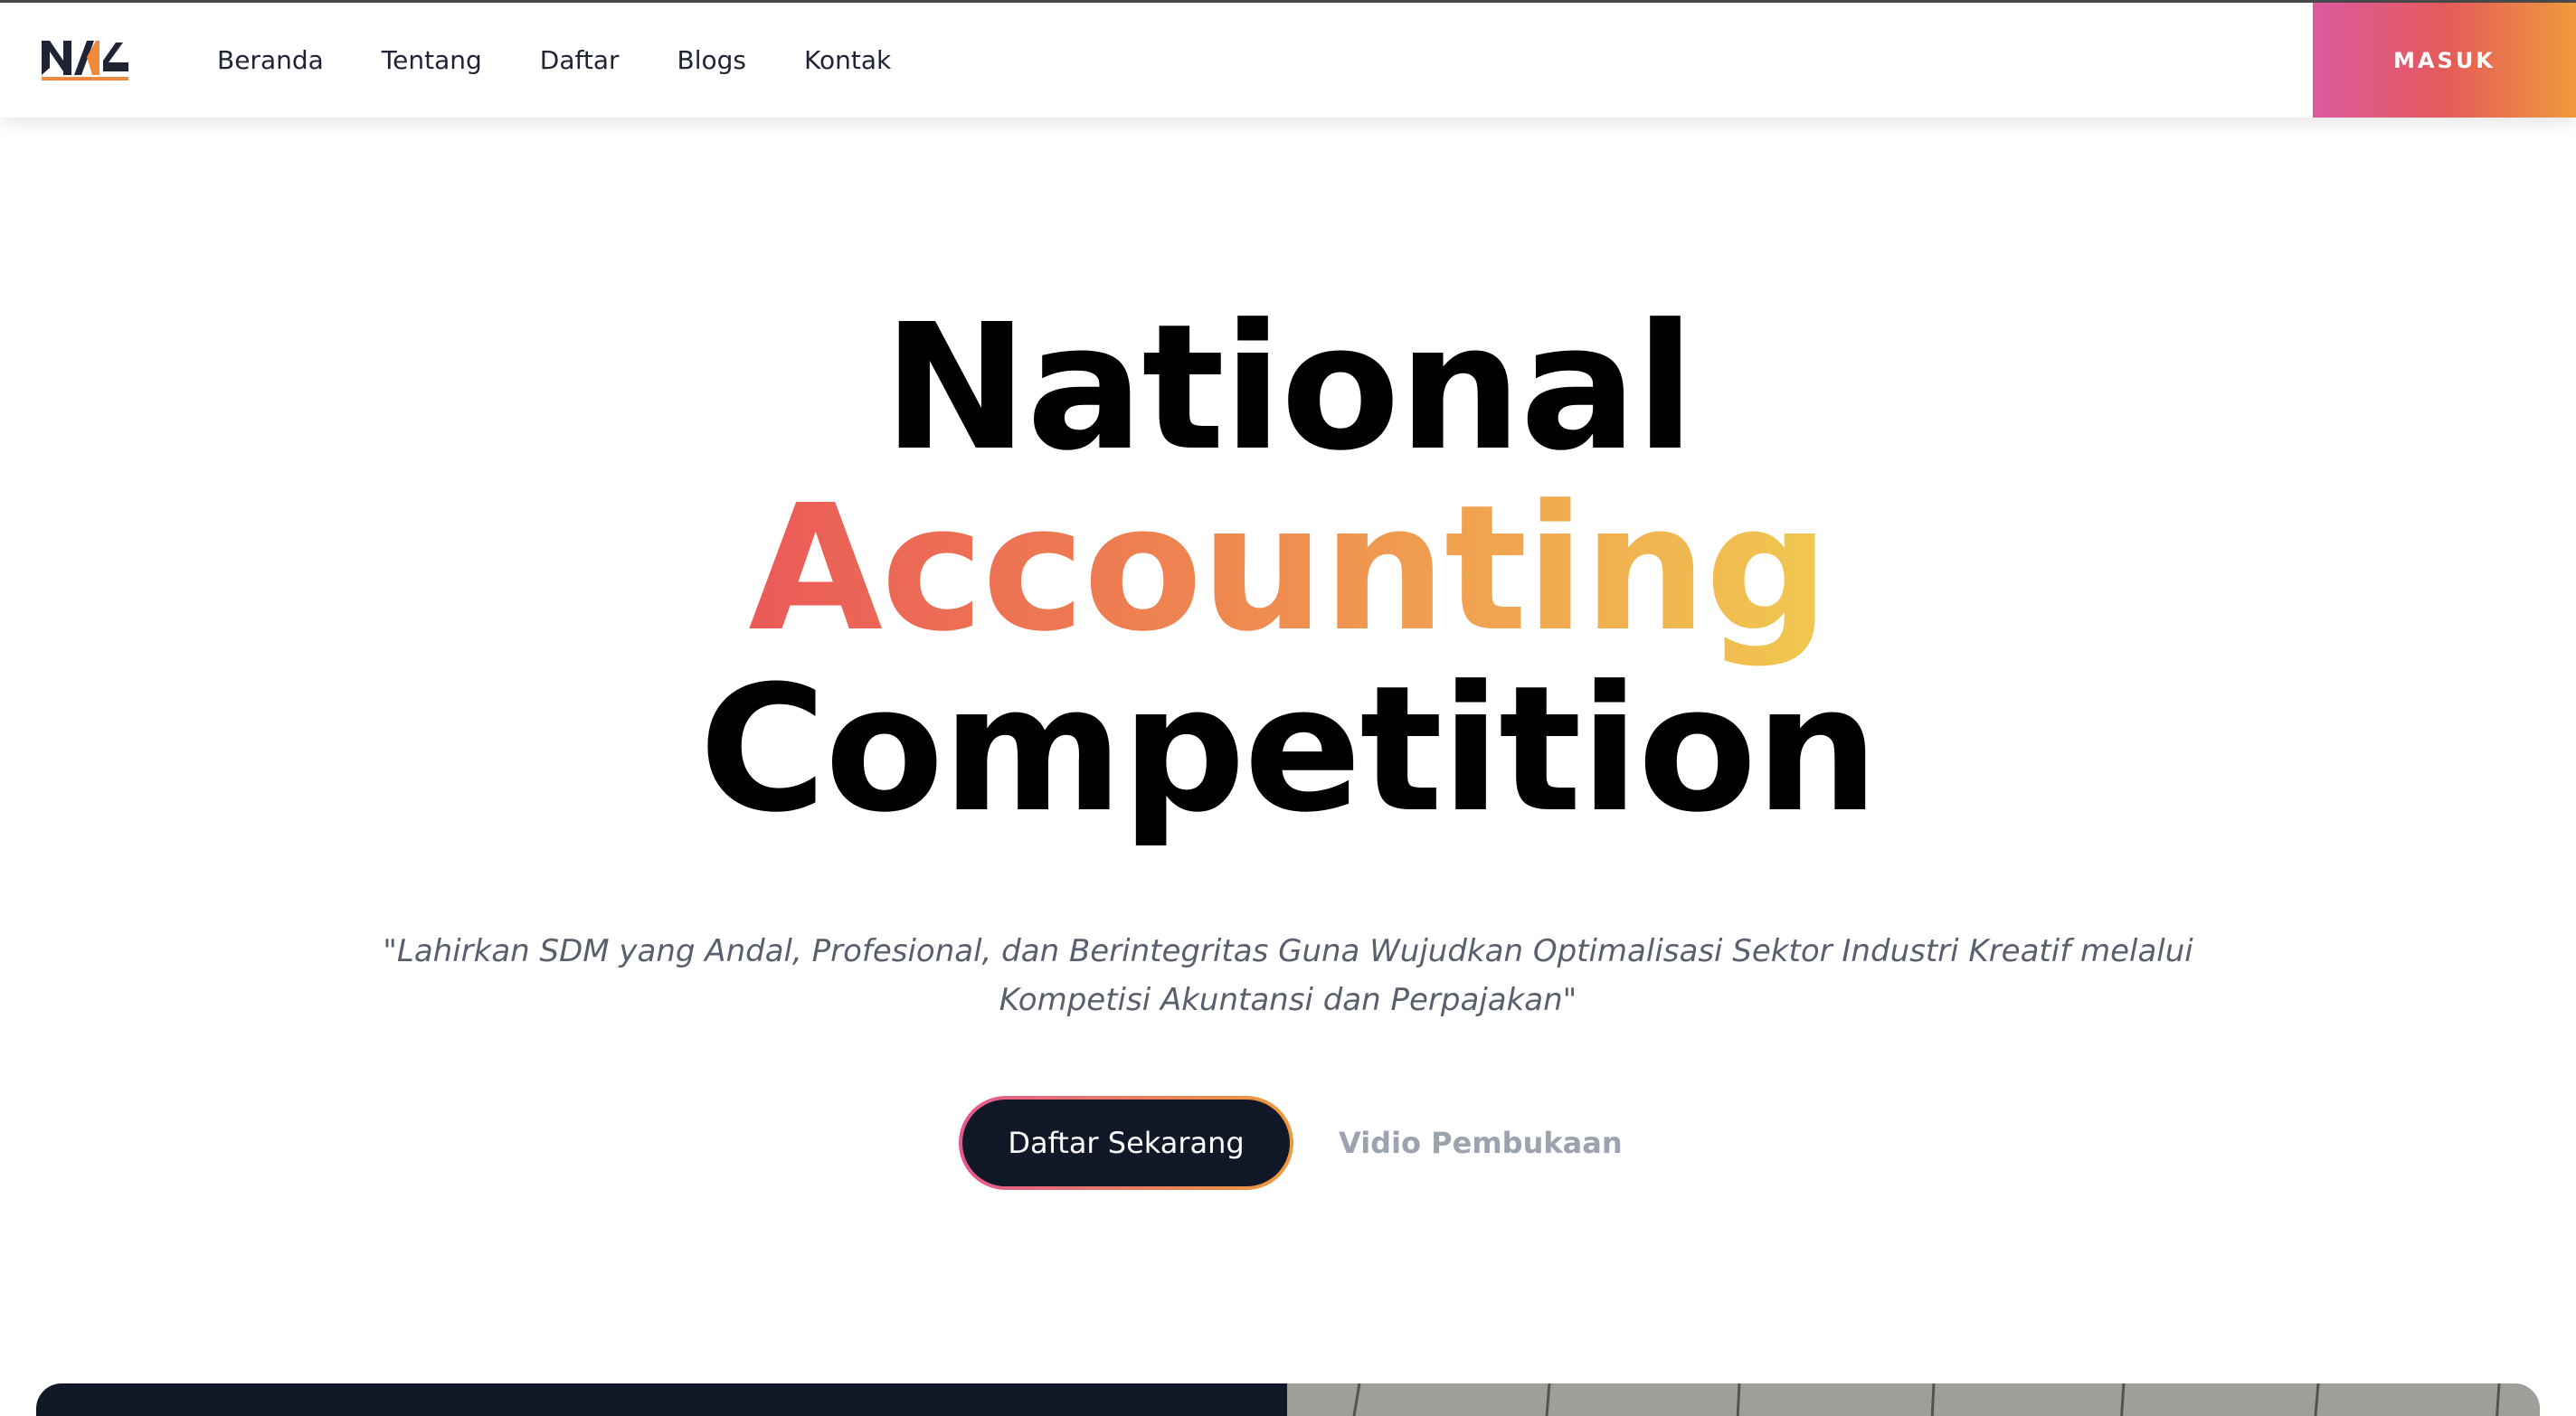 The width and height of the screenshot is (2576, 1416). I want to click on hero-title-line-3: Competition, so click(1289, 750).